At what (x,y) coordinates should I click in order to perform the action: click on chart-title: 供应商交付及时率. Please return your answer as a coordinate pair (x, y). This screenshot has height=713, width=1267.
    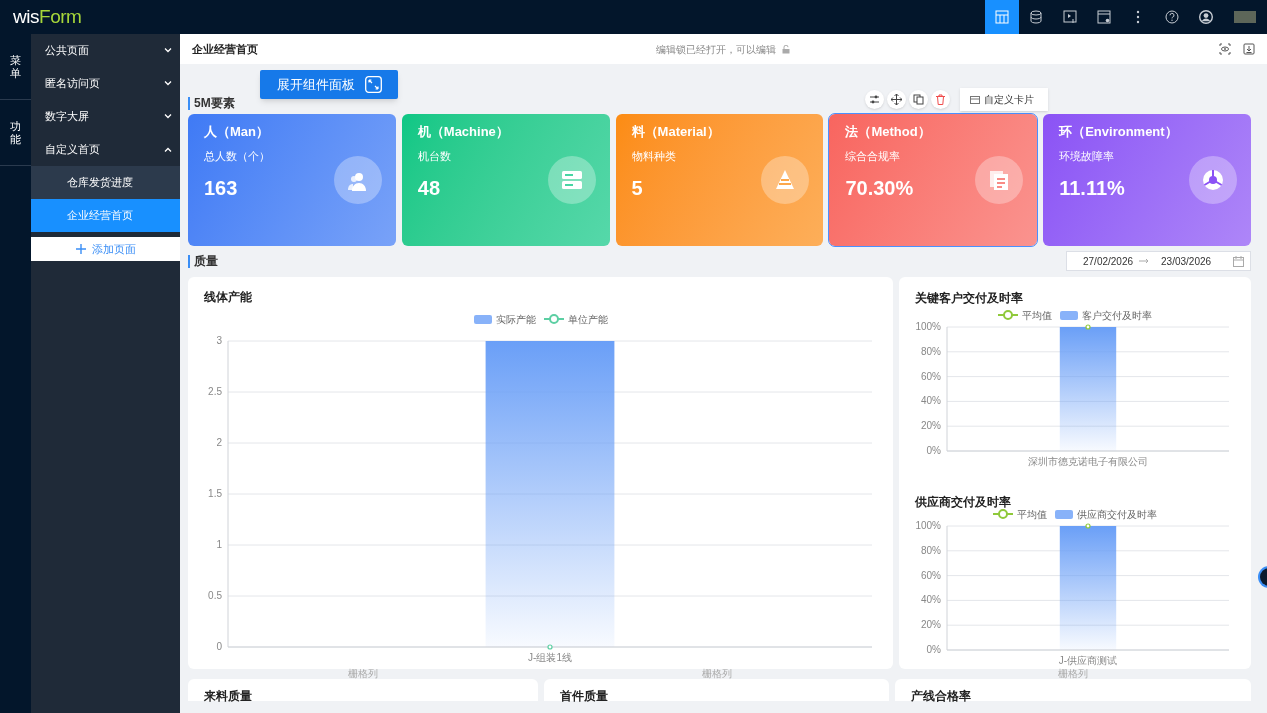
    Looking at the image, I should click on (963, 501).